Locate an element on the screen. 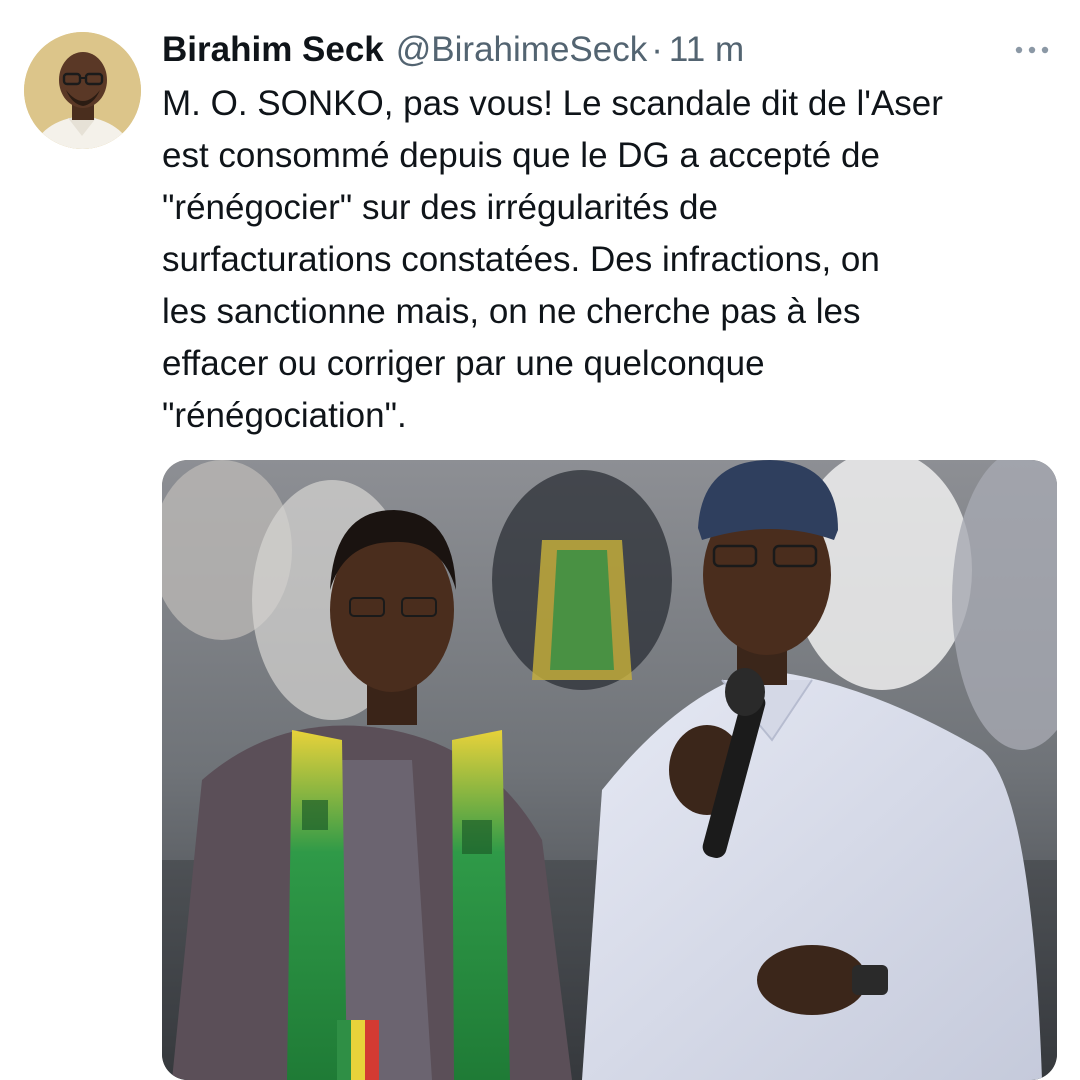 This screenshot has width=1080, height=1080. more-options-button is located at coordinates (1032, 50).